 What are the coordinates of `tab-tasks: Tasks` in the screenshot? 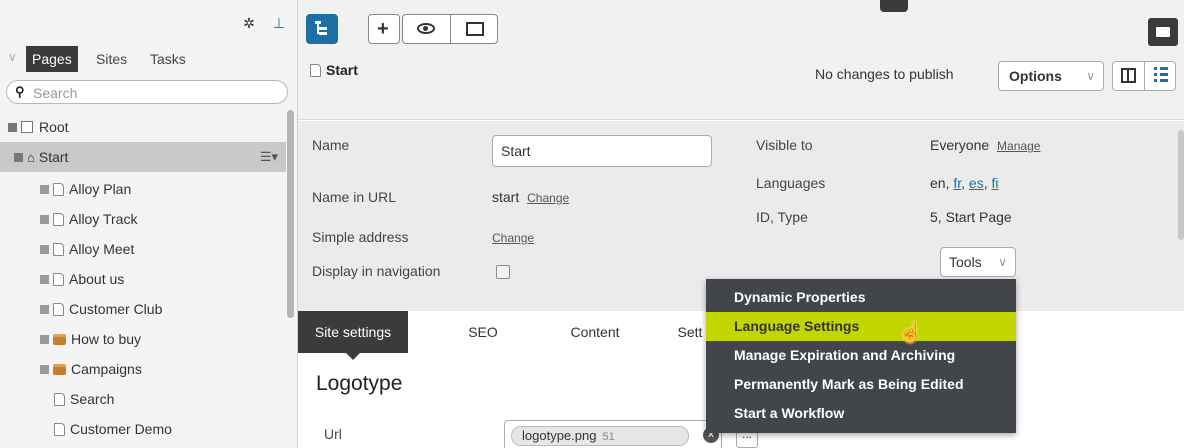 It's located at (168, 59).